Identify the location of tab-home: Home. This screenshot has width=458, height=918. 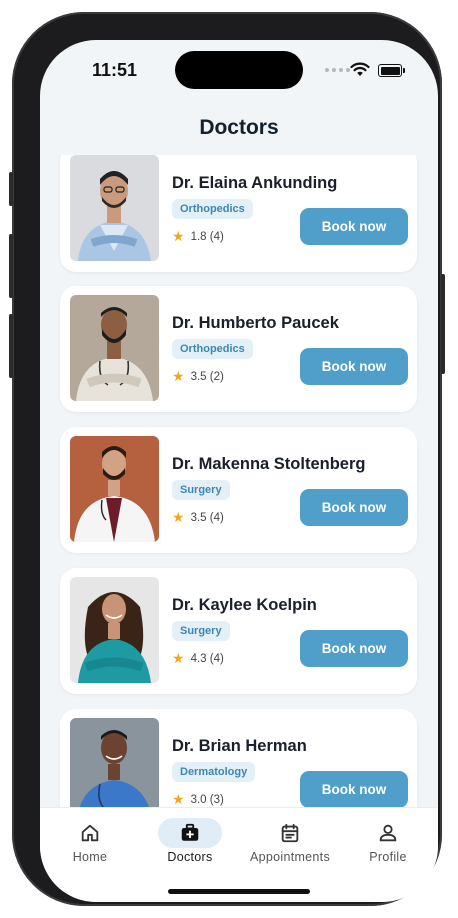
(90, 842).